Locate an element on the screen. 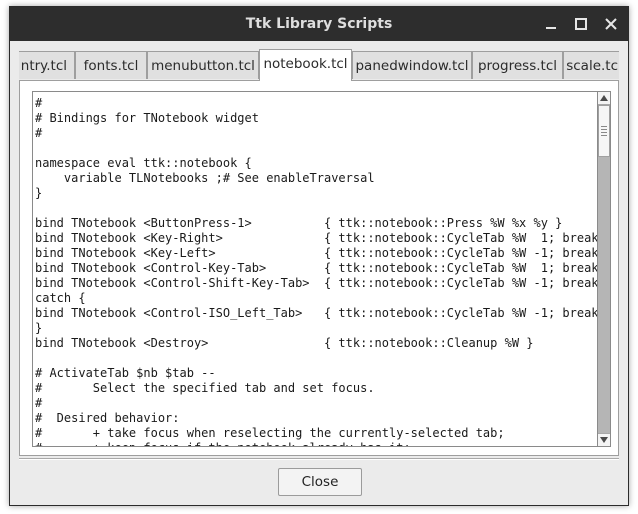 This screenshot has height=514, width=638. code-line: # ActivateTab $nb $tab -- is located at coordinates (125, 373).